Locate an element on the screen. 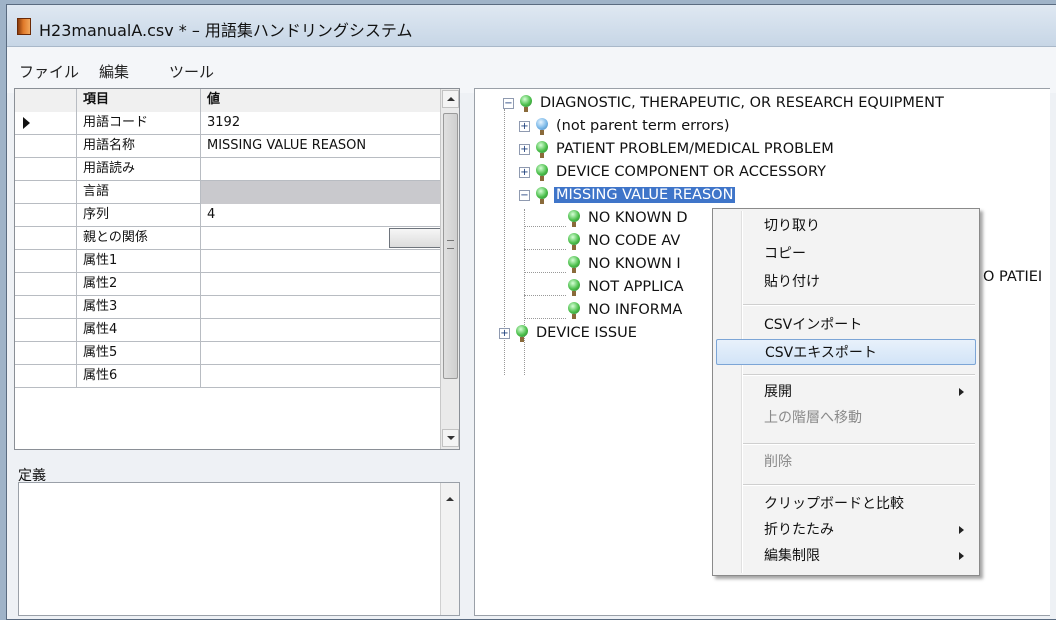  menu-edit: 編集 is located at coordinates (114, 71).